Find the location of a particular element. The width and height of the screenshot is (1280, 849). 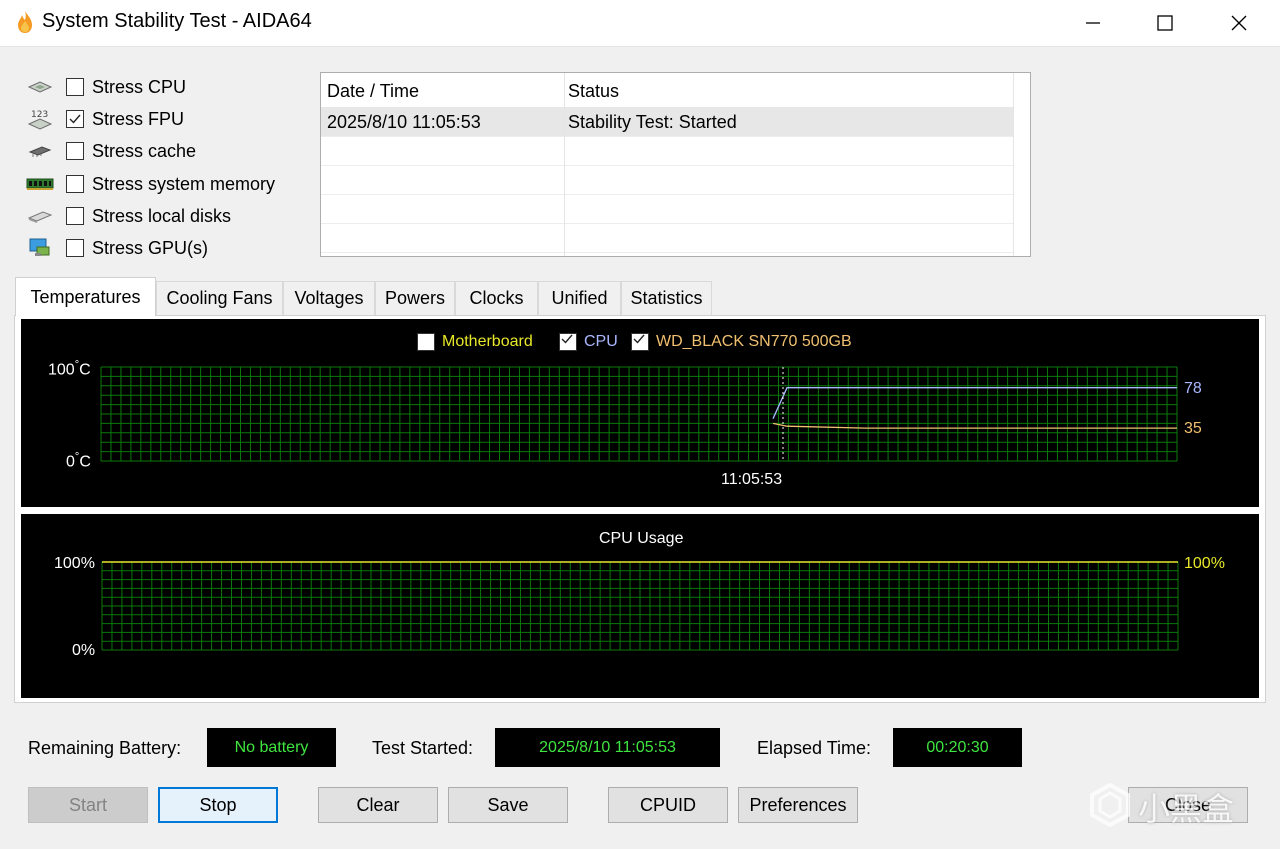

legend-ssd-checkbox is located at coordinates (640, 342).